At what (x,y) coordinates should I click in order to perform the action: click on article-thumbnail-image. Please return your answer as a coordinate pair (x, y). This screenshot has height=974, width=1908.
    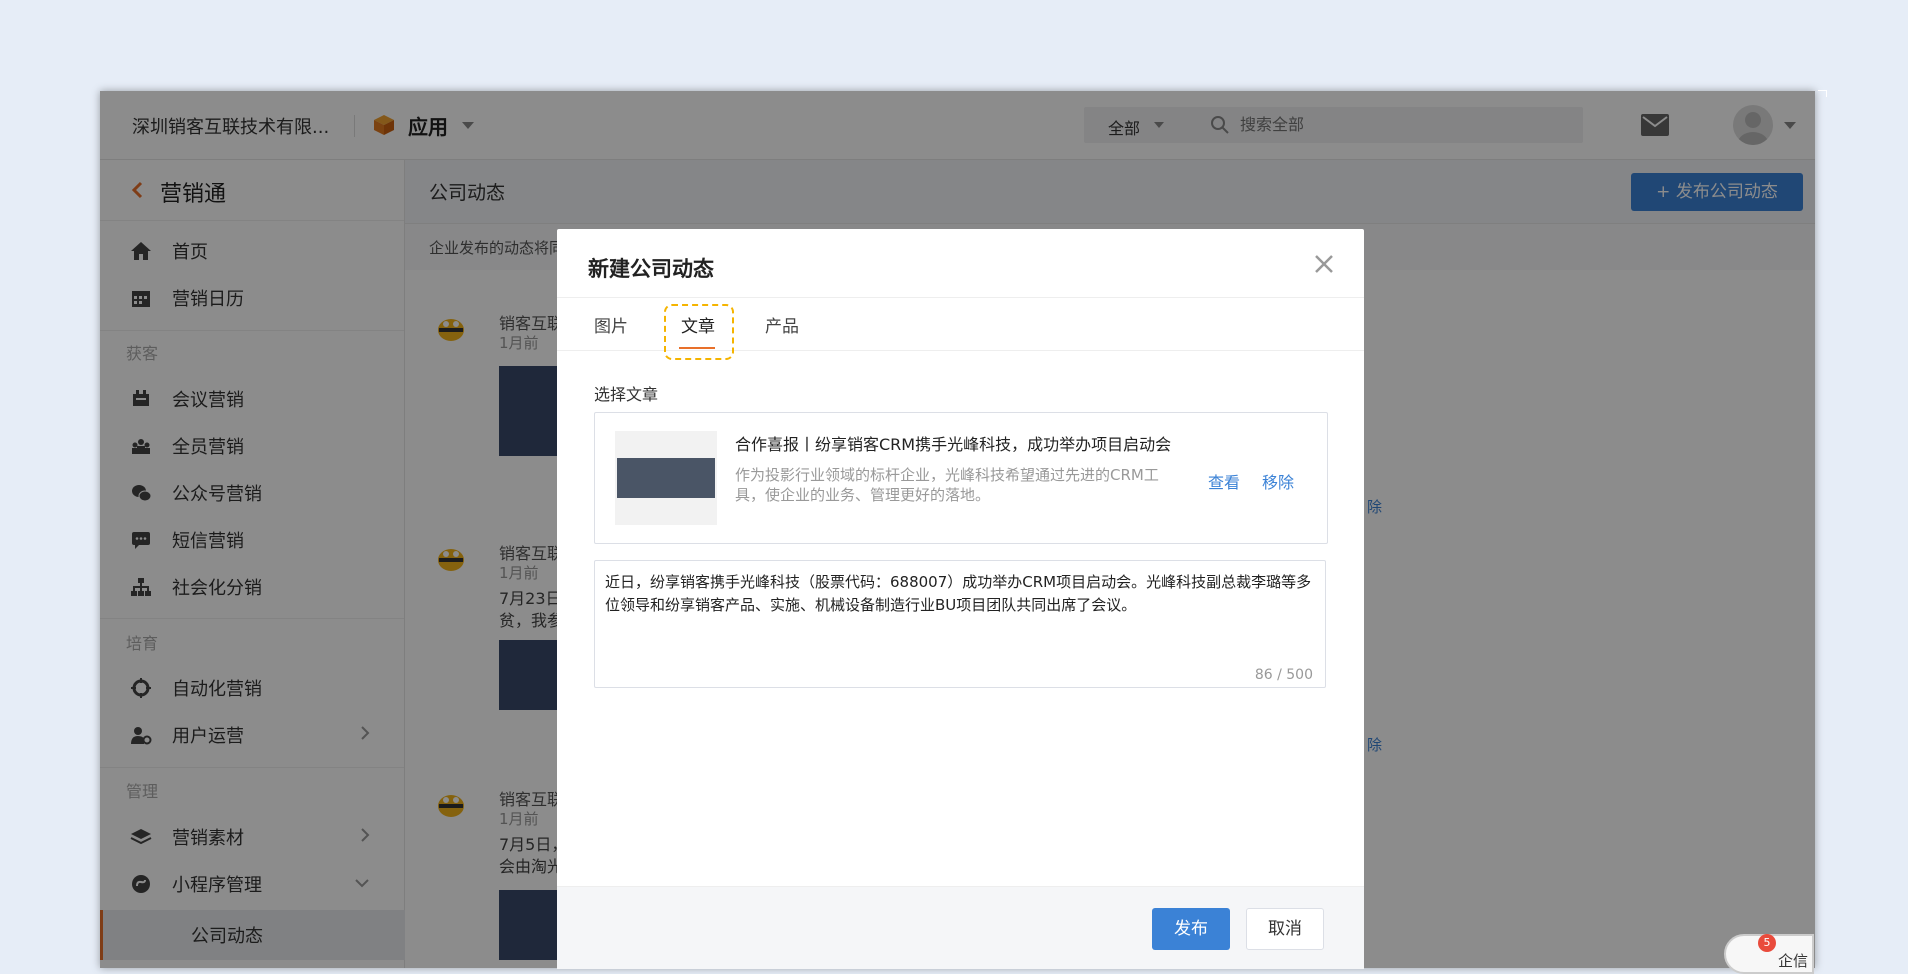
    Looking at the image, I should click on (666, 478).